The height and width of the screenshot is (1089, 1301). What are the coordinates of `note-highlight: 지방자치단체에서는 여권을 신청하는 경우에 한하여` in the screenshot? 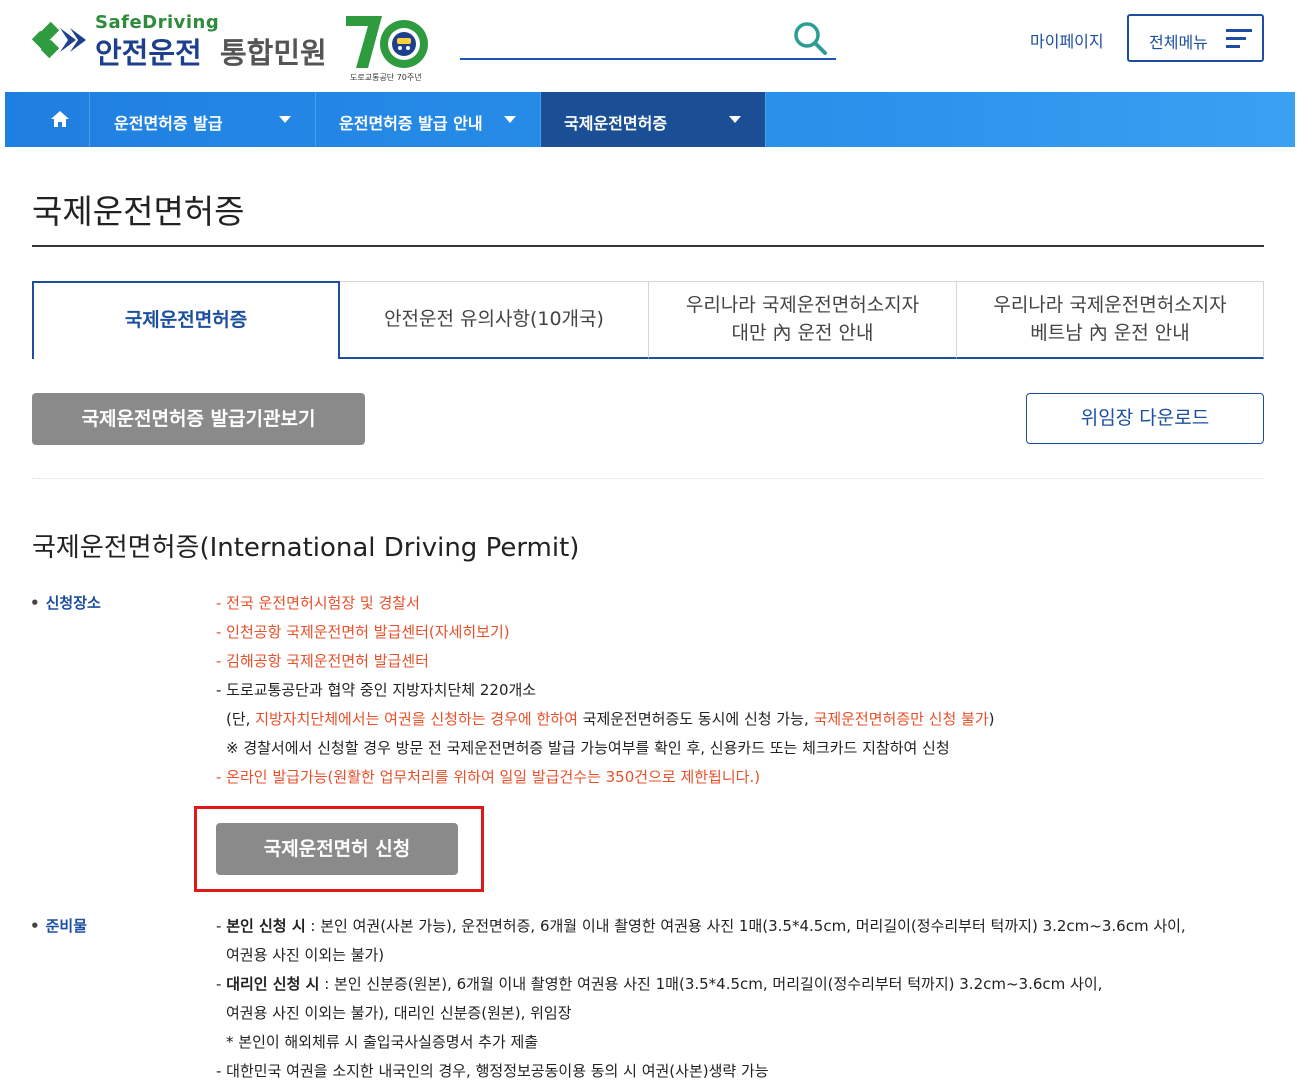 It's located at (416, 719).